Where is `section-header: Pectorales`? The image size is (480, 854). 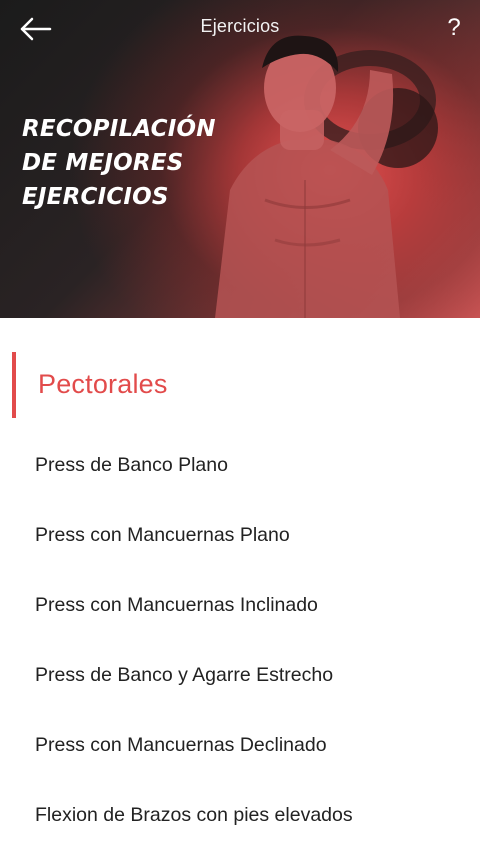
section-header: Pectorales is located at coordinates (240, 385).